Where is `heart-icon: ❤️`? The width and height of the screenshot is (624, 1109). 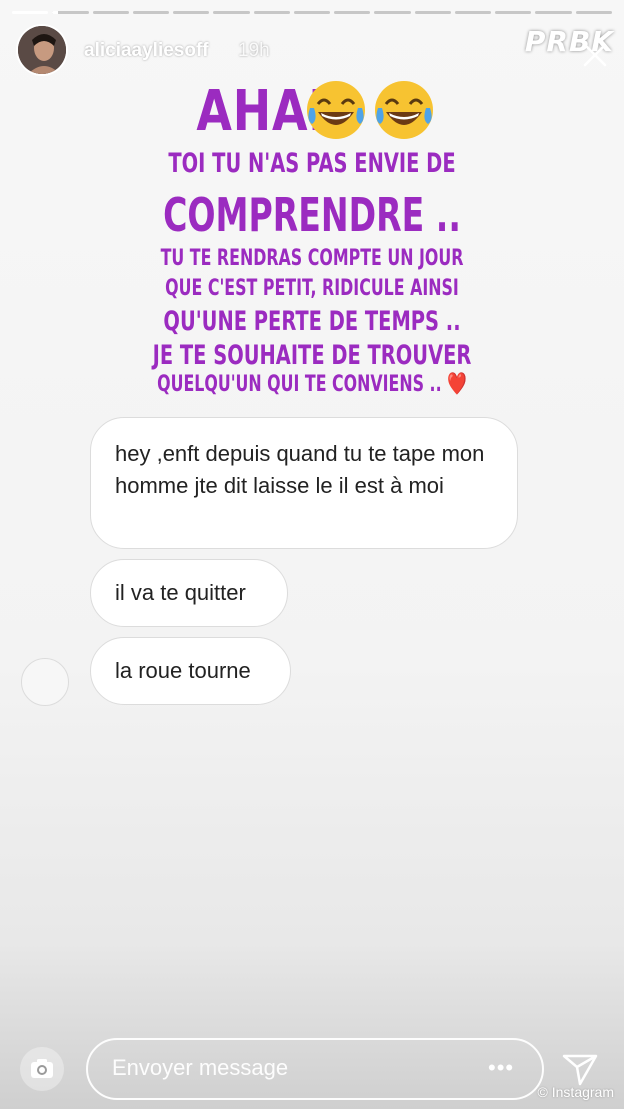
heart-icon: ❤️ is located at coordinates (457, 384).